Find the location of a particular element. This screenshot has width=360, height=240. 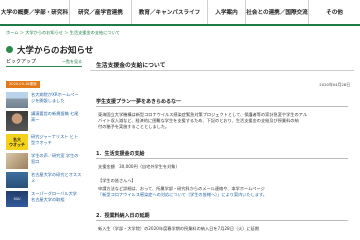

section-heading-plan: 学生支援プラン一夢をあきらめるな一 is located at coordinates (139, 102).